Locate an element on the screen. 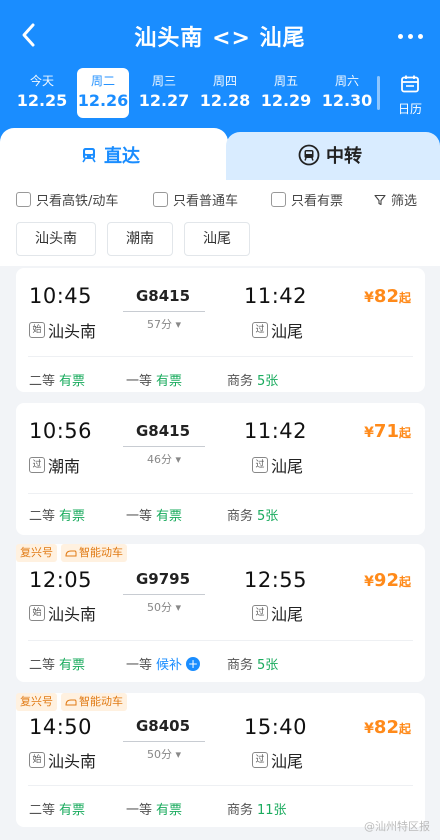 The image size is (440, 840). top-bar: 汕头南 <> 汕尾 is located at coordinates (220, 35).